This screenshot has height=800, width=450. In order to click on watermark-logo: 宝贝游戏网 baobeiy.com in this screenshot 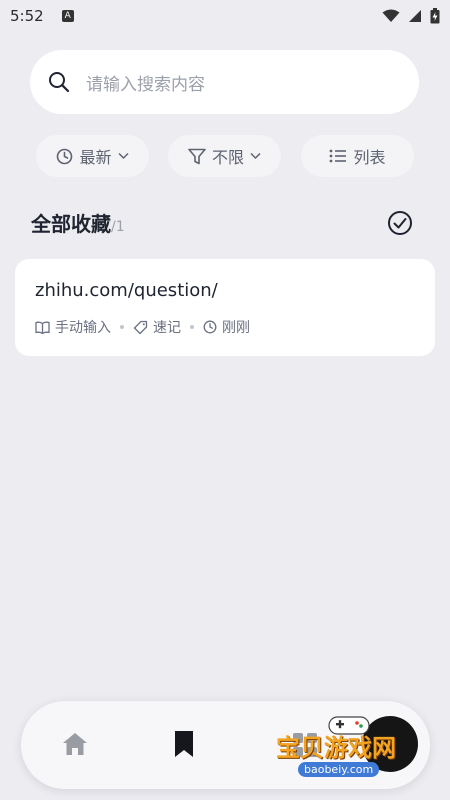, I will do `click(350, 751)`.